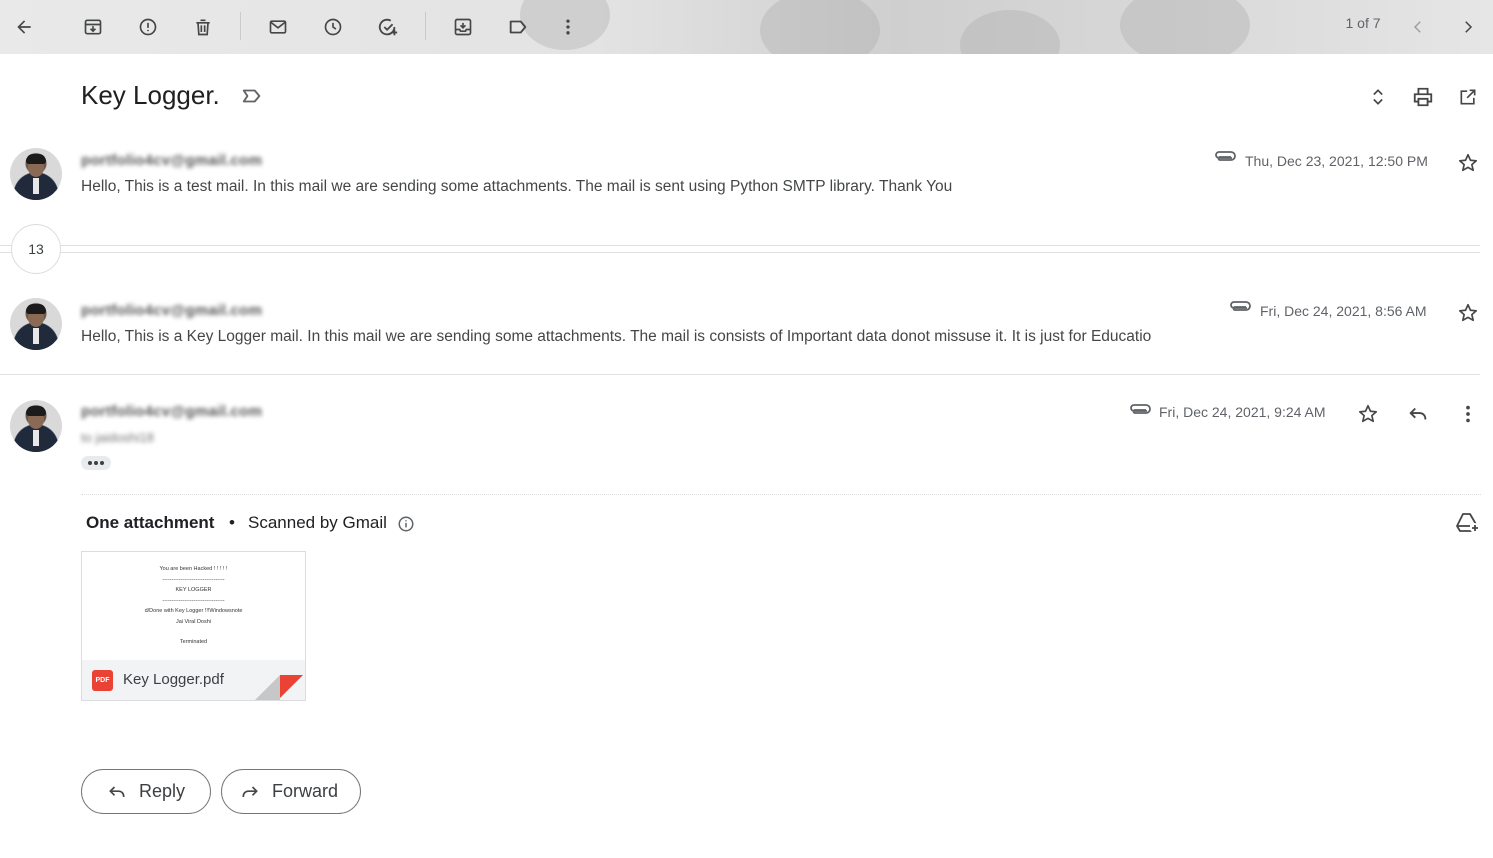 Image resolution: width=1493 pixels, height=858 pixels. I want to click on back-button, so click(24, 27).